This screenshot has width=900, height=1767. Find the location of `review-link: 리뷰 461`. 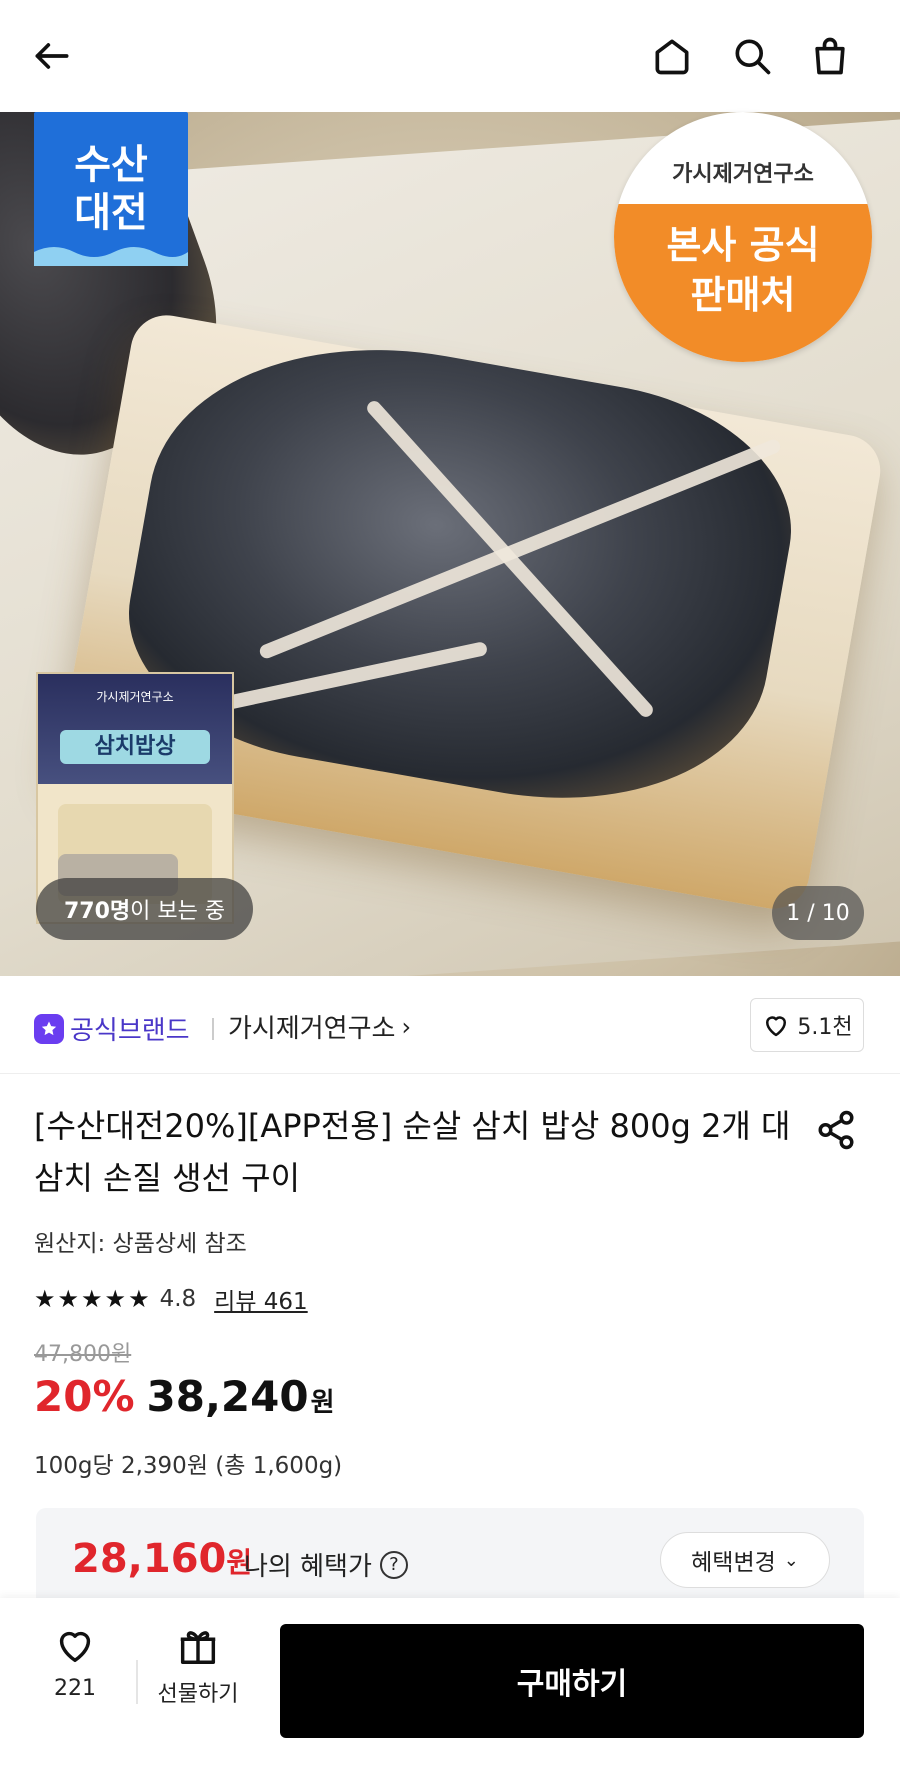

review-link: 리뷰 461 is located at coordinates (261, 1299).